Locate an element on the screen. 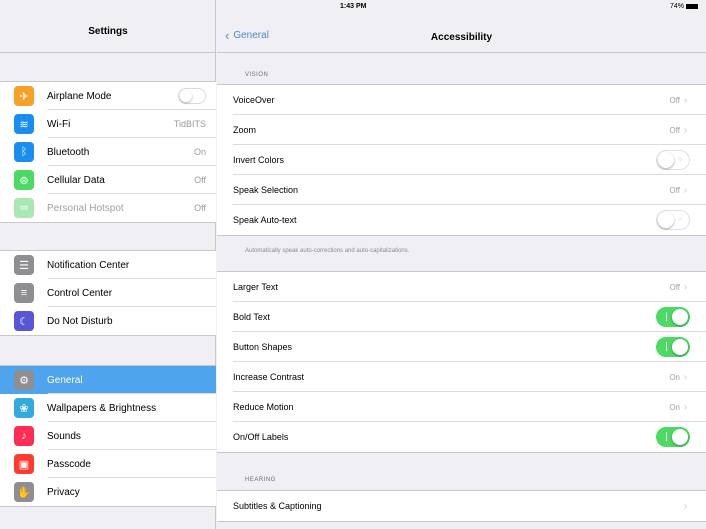 The width and height of the screenshot is (706, 529). setting-label: On/Off Labels is located at coordinates (261, 437).